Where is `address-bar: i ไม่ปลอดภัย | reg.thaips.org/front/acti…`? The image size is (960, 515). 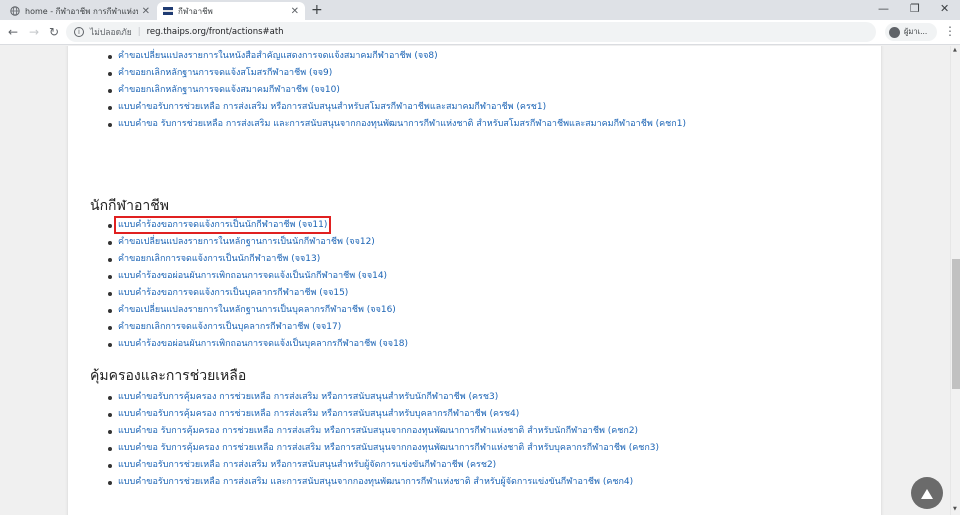 address-bar: i ไม่ปลอดภัย | reg.thaips.org/front/acti… is located at coordinates (471, 32).